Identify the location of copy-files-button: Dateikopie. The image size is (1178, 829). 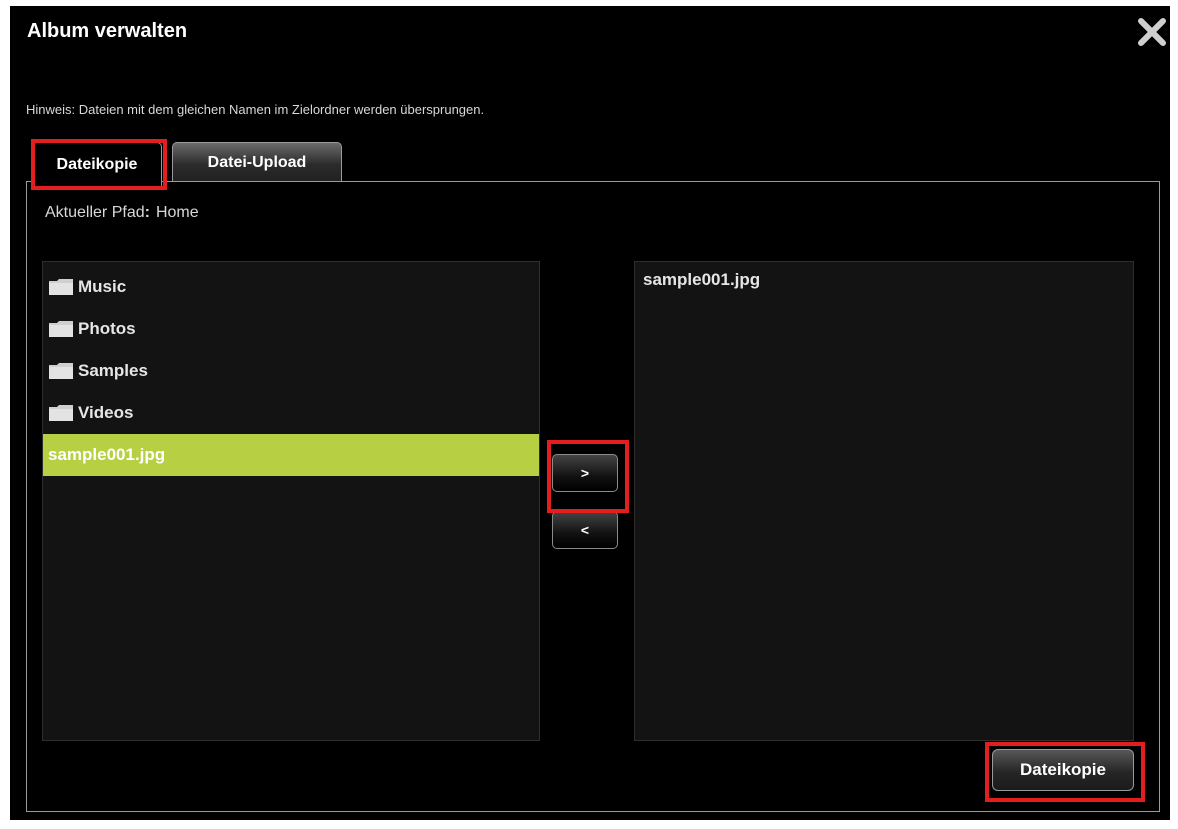
(1063, 770).